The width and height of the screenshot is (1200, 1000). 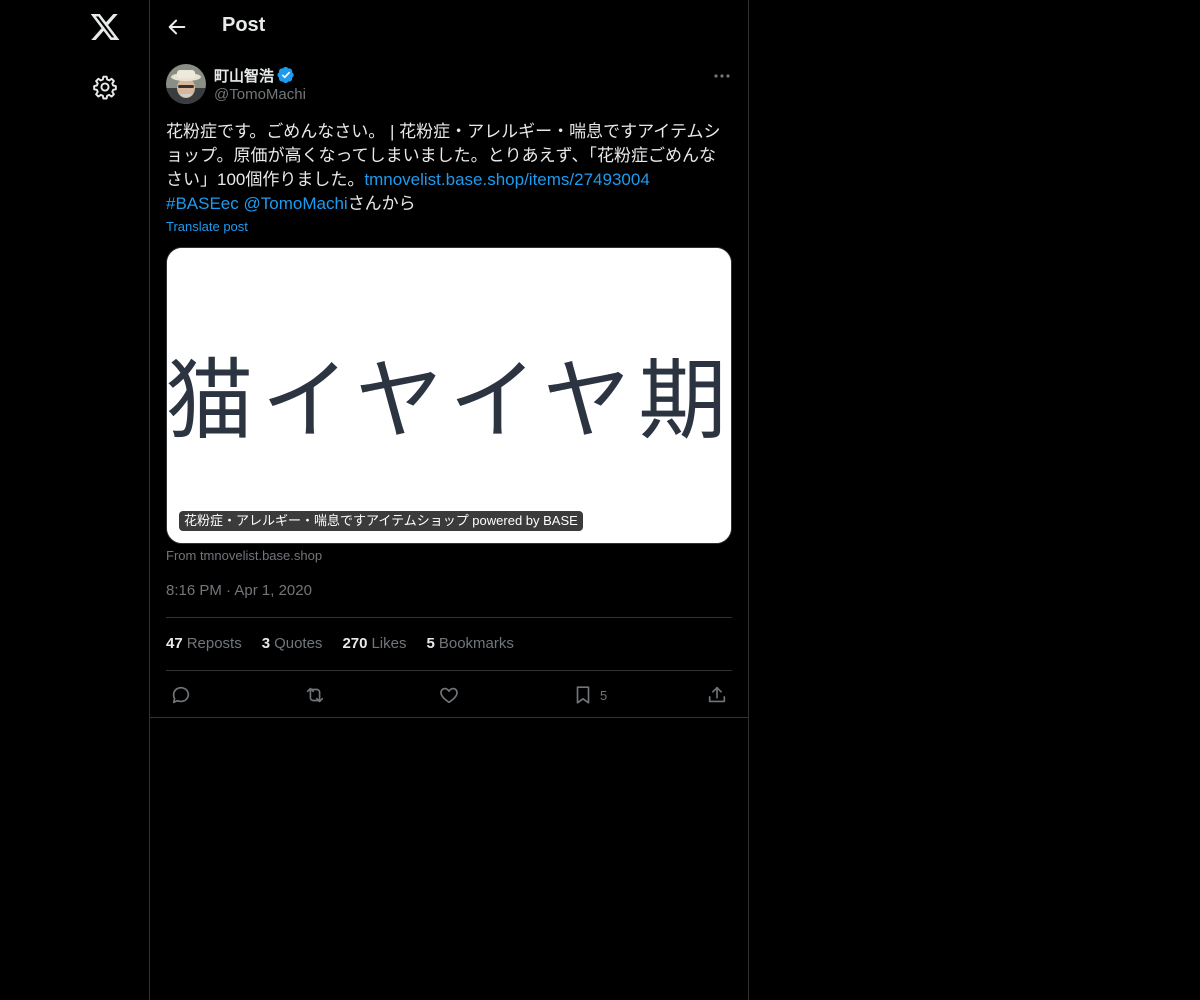 What do you see at coordinates (286, 75) in the screenshot?
I see `verified-badge-icon` at bounding box center [286, 75].